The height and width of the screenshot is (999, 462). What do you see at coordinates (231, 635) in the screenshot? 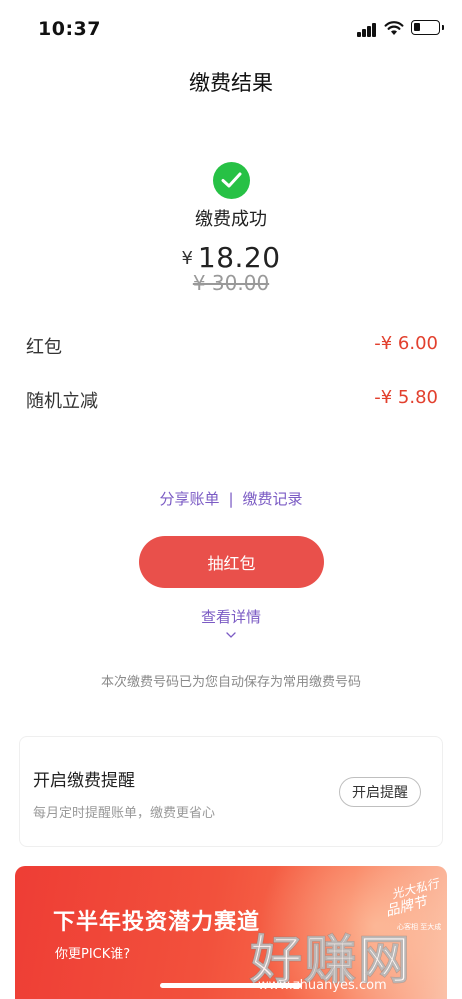
I see `chevron-down-icon` at bounding box center [231, 635].